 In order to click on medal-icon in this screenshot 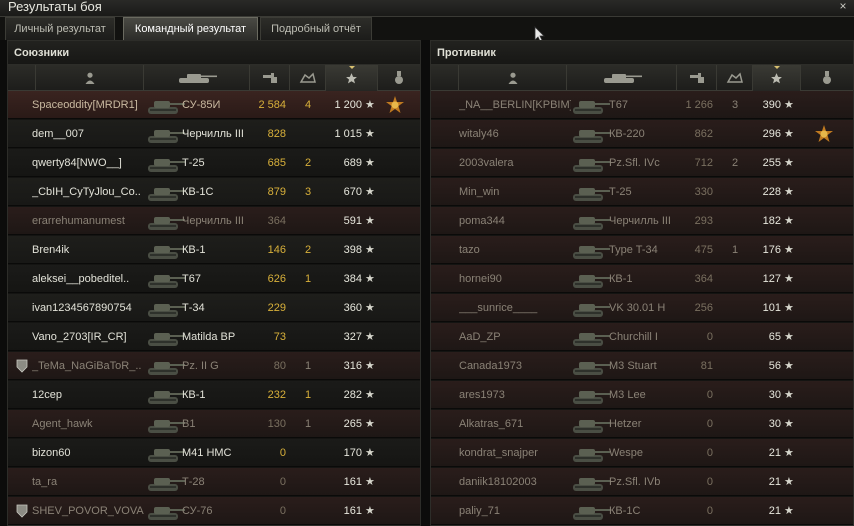, I will do `click(827, 77)`.